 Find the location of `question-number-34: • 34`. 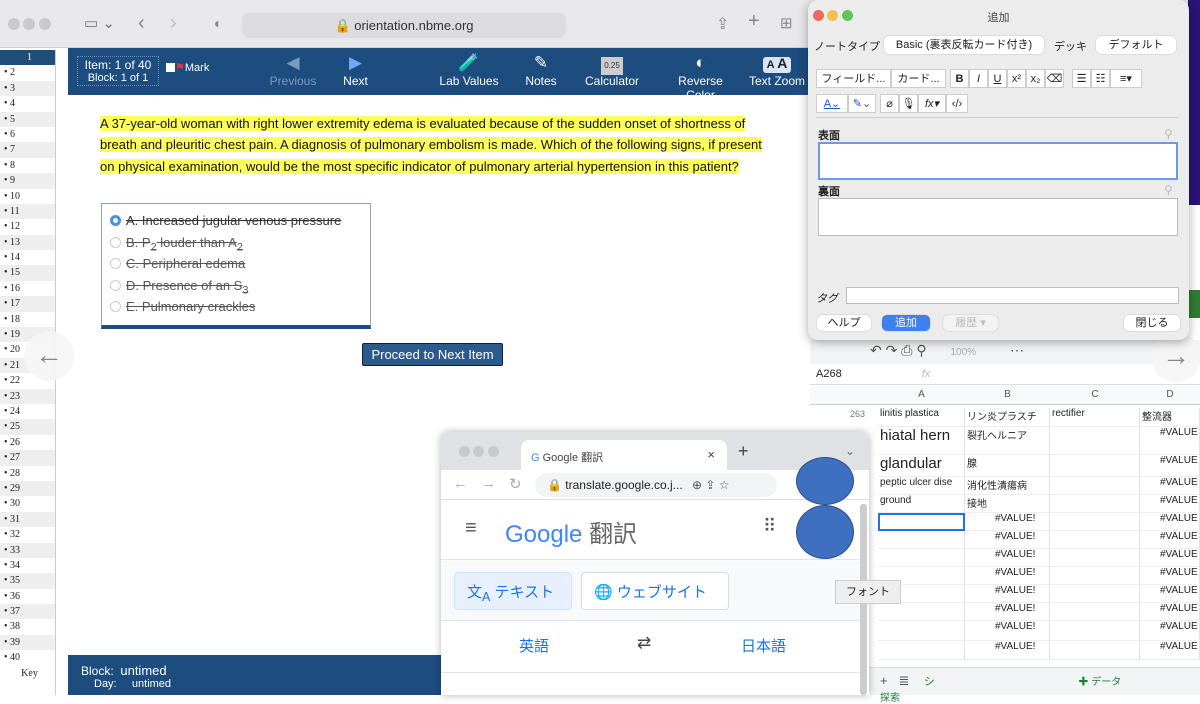

question-number-34: • 34 is located at coordinates (27, 565).